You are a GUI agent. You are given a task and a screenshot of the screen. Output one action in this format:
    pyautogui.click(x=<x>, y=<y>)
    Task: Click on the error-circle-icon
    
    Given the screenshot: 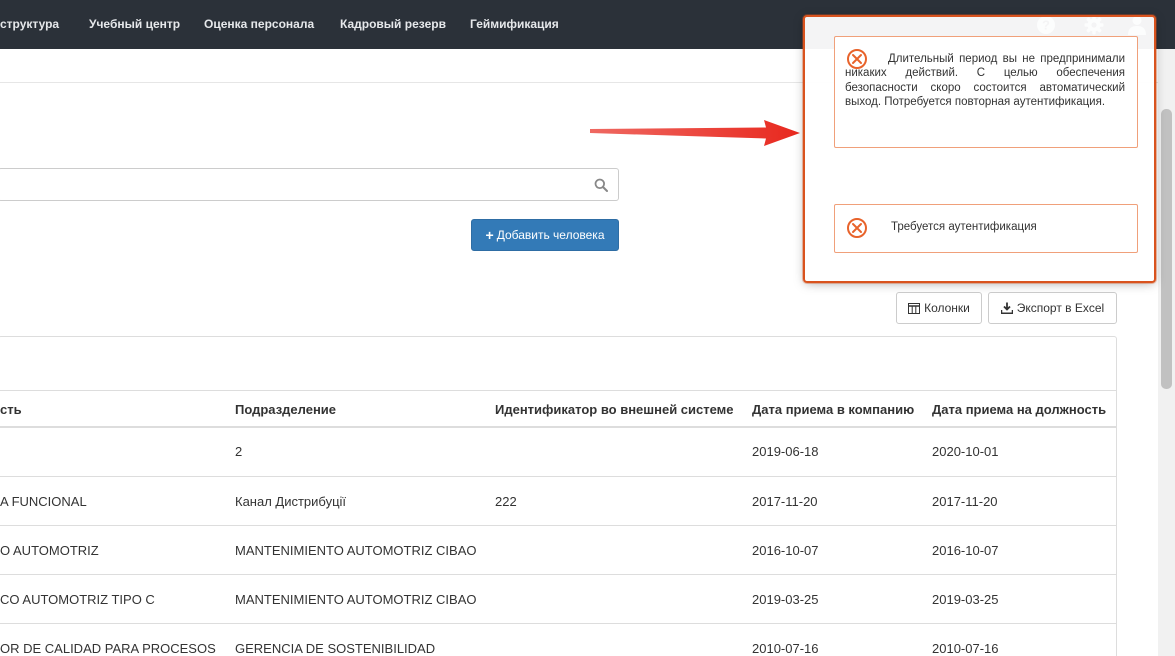 What is the action you would take?
    pyautogui.click(x=857, y=228)
    